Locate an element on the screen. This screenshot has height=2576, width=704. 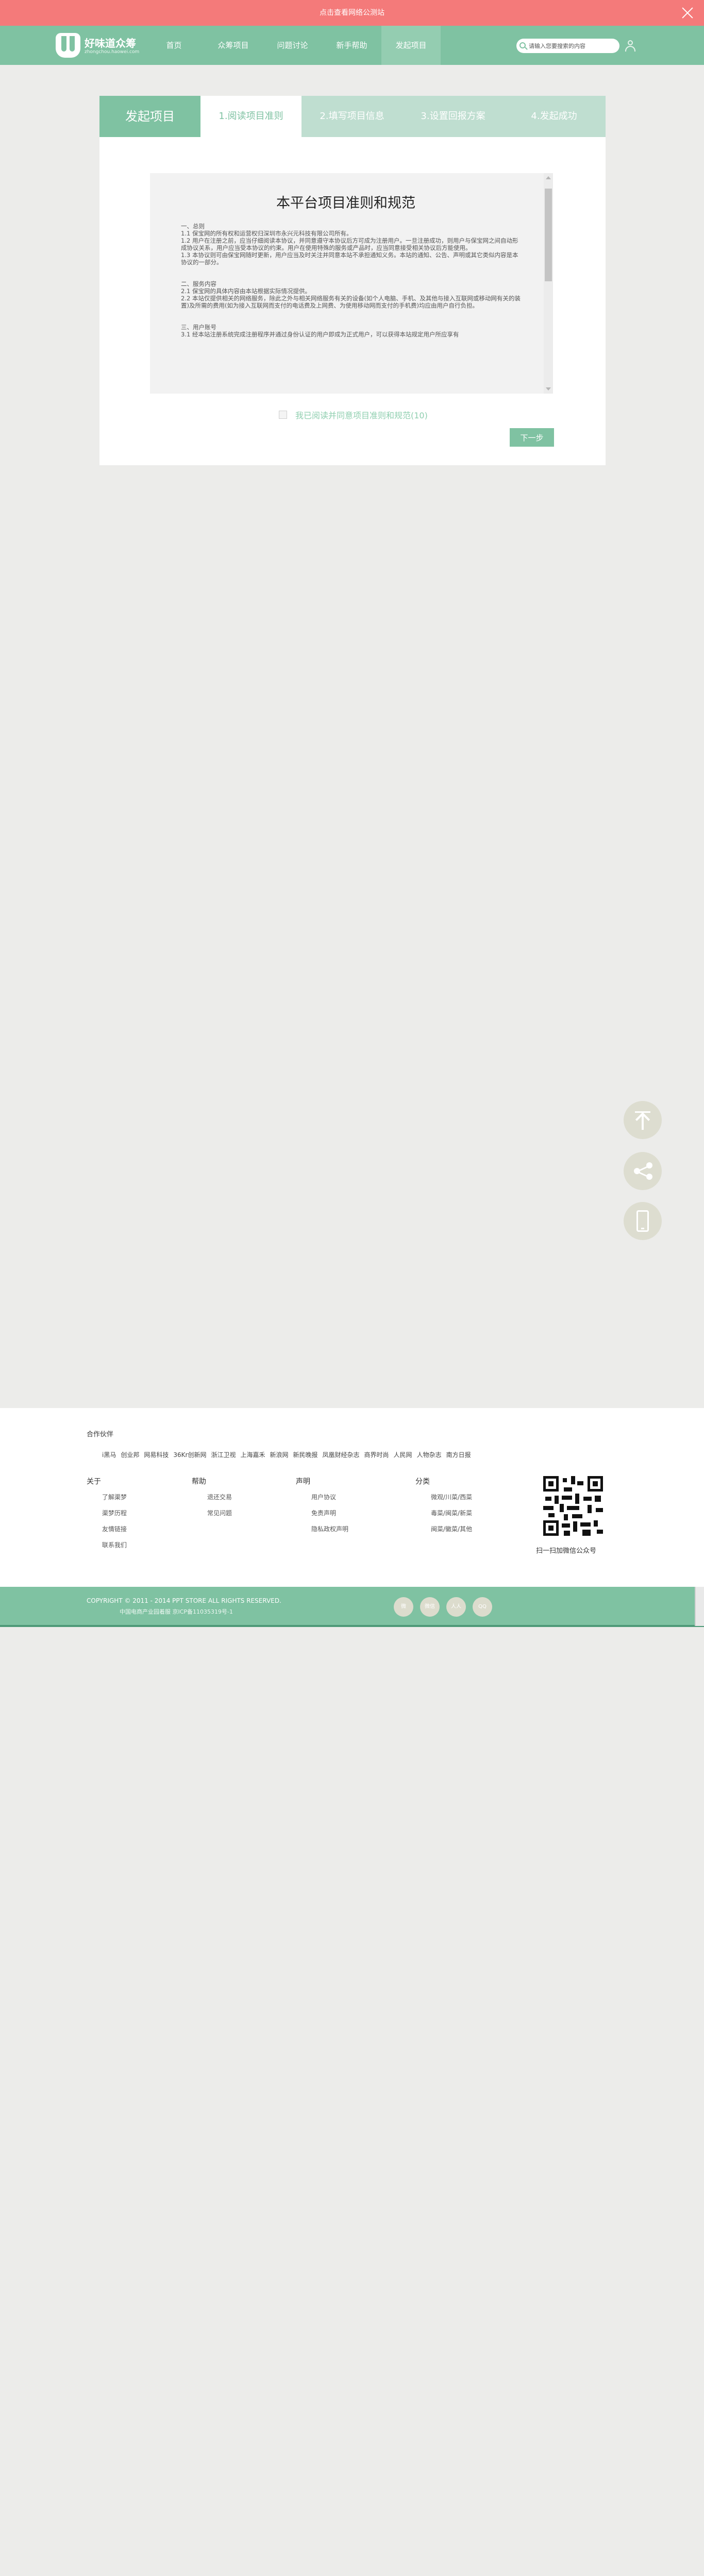
partner-link: 凤凰财经杂志 is located at coordinates (342, 1454).